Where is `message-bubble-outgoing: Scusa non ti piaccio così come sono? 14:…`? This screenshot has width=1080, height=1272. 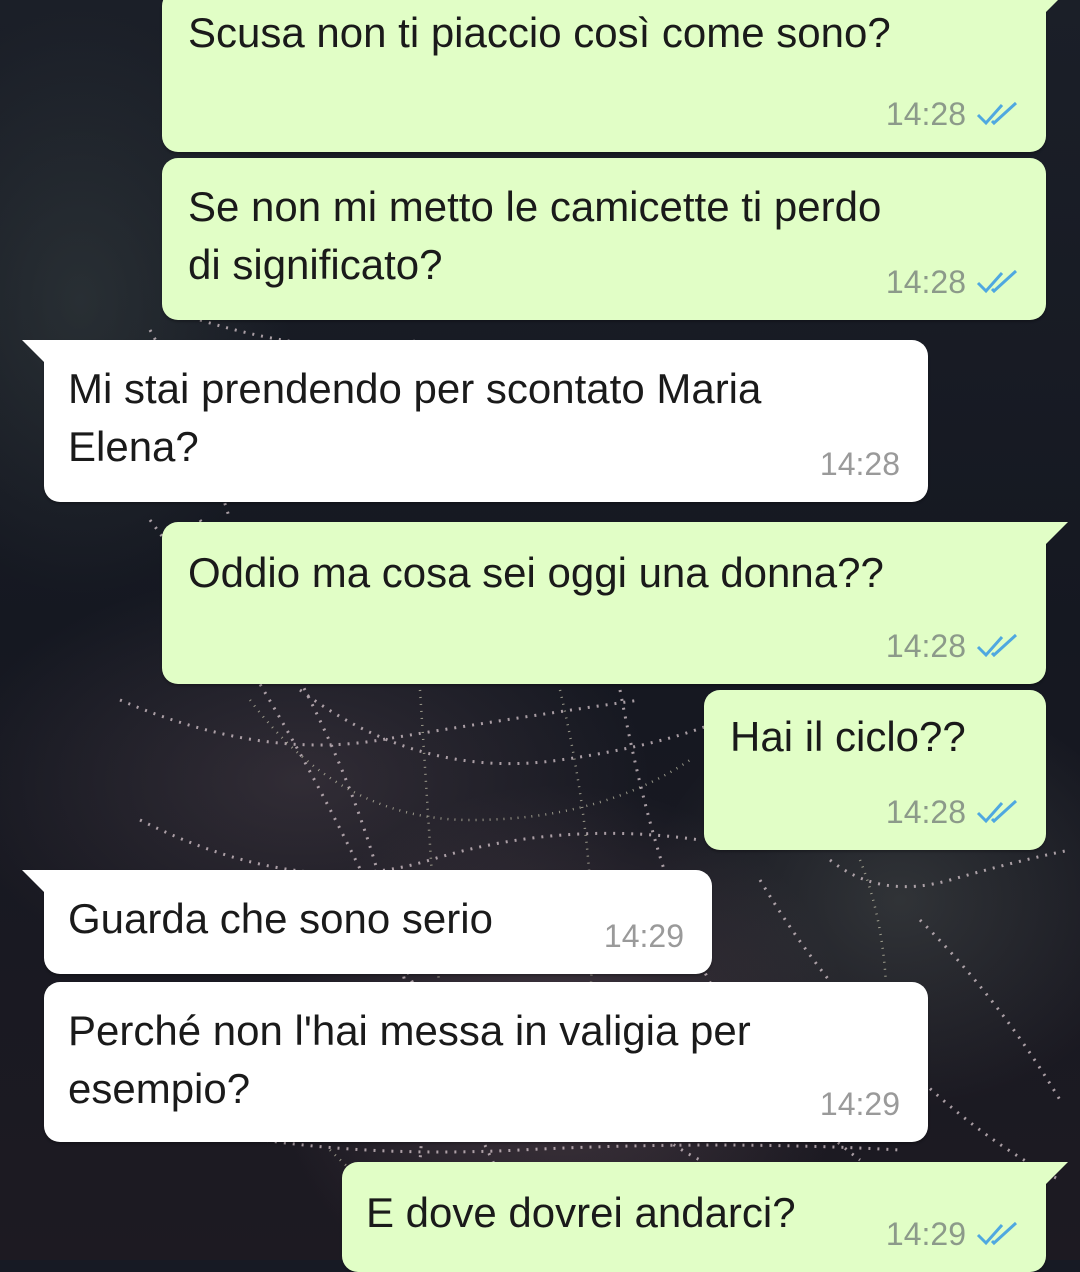 message-bubble-outgoing: Scusa non ti piaccio così come sono? 14:… is located at coordinates (615, 76).